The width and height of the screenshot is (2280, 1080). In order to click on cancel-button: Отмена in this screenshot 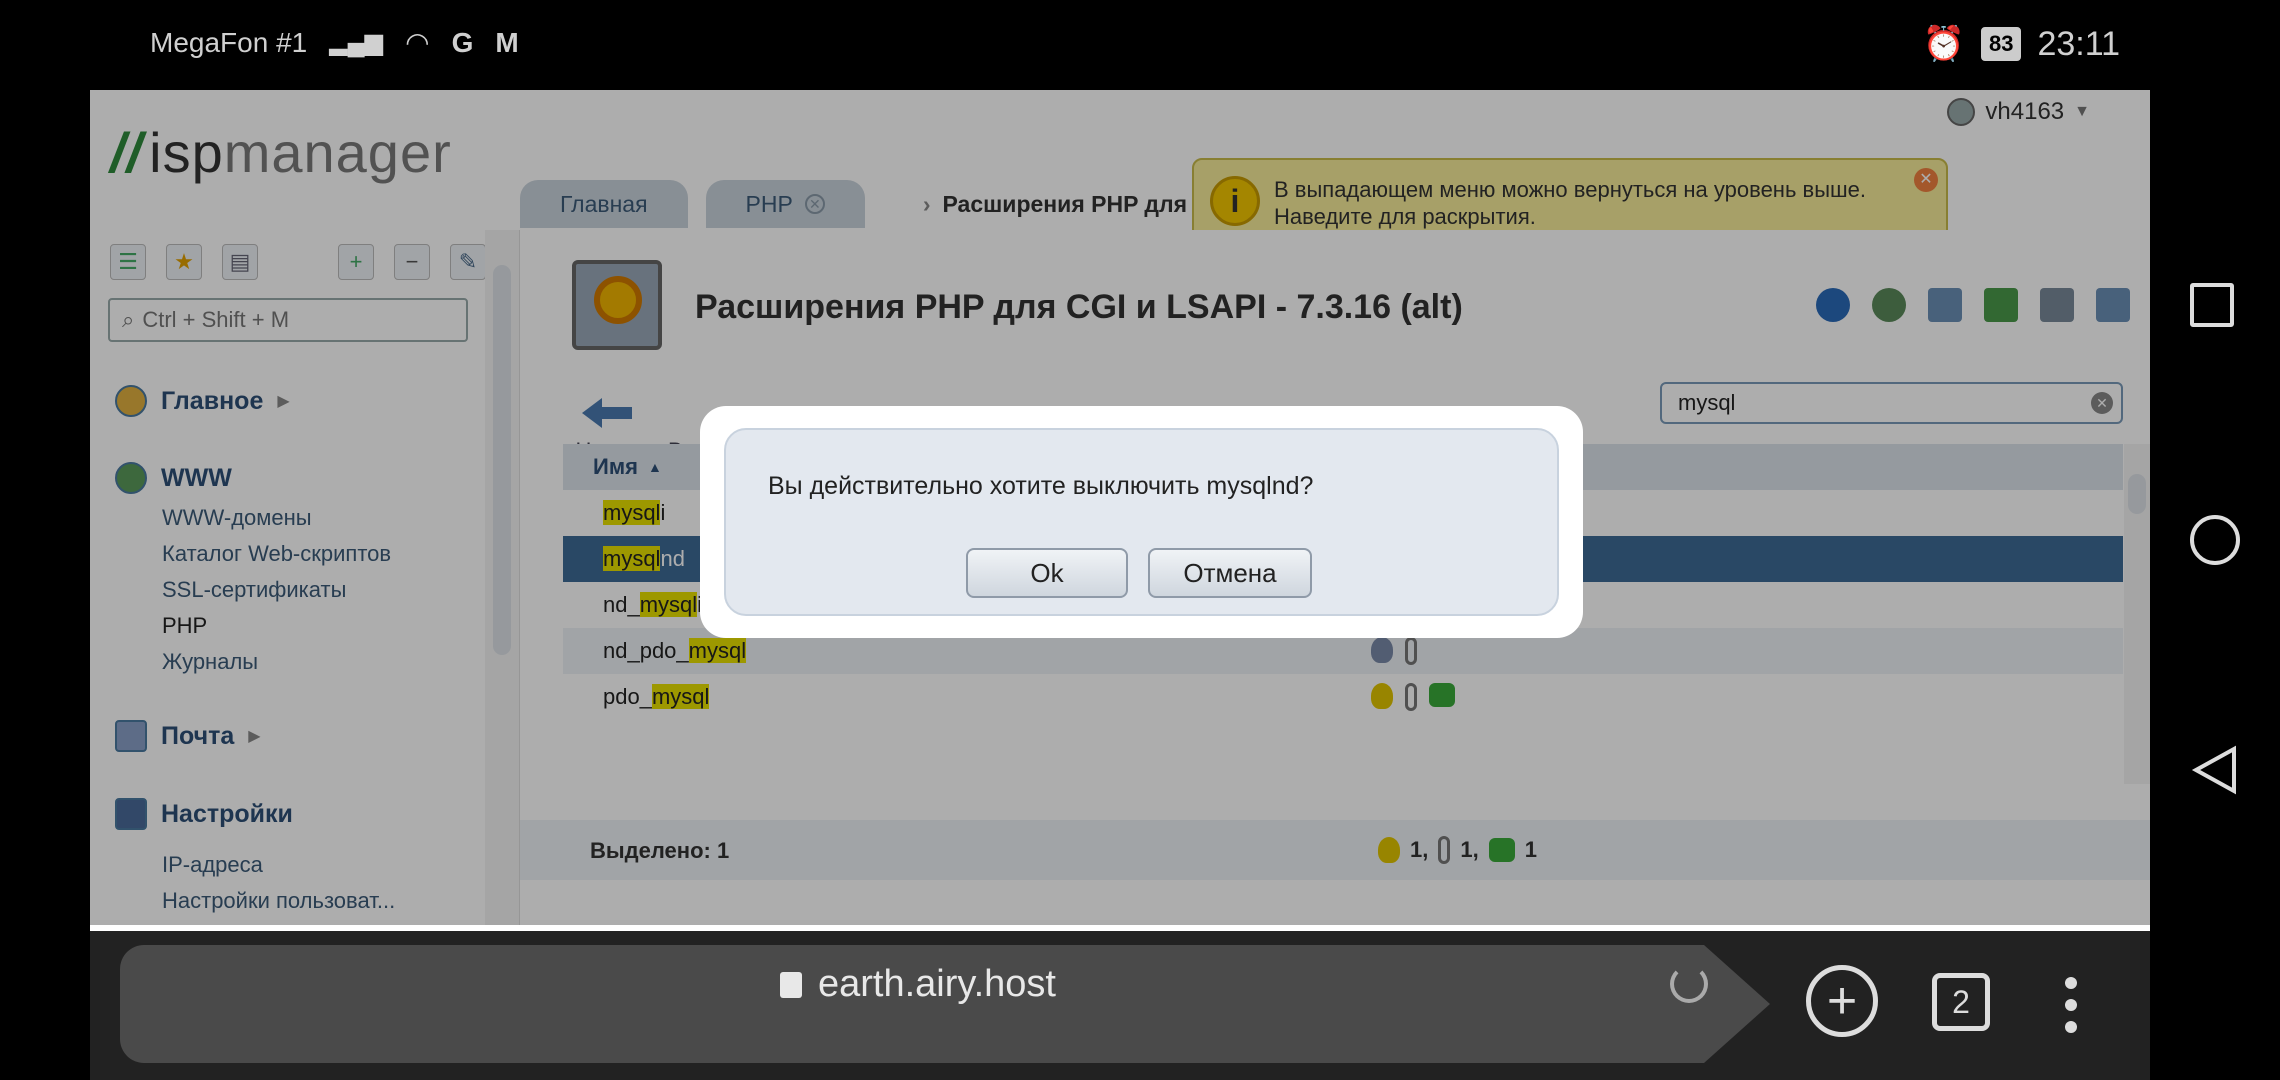, I will do `click(1230, 573)`.